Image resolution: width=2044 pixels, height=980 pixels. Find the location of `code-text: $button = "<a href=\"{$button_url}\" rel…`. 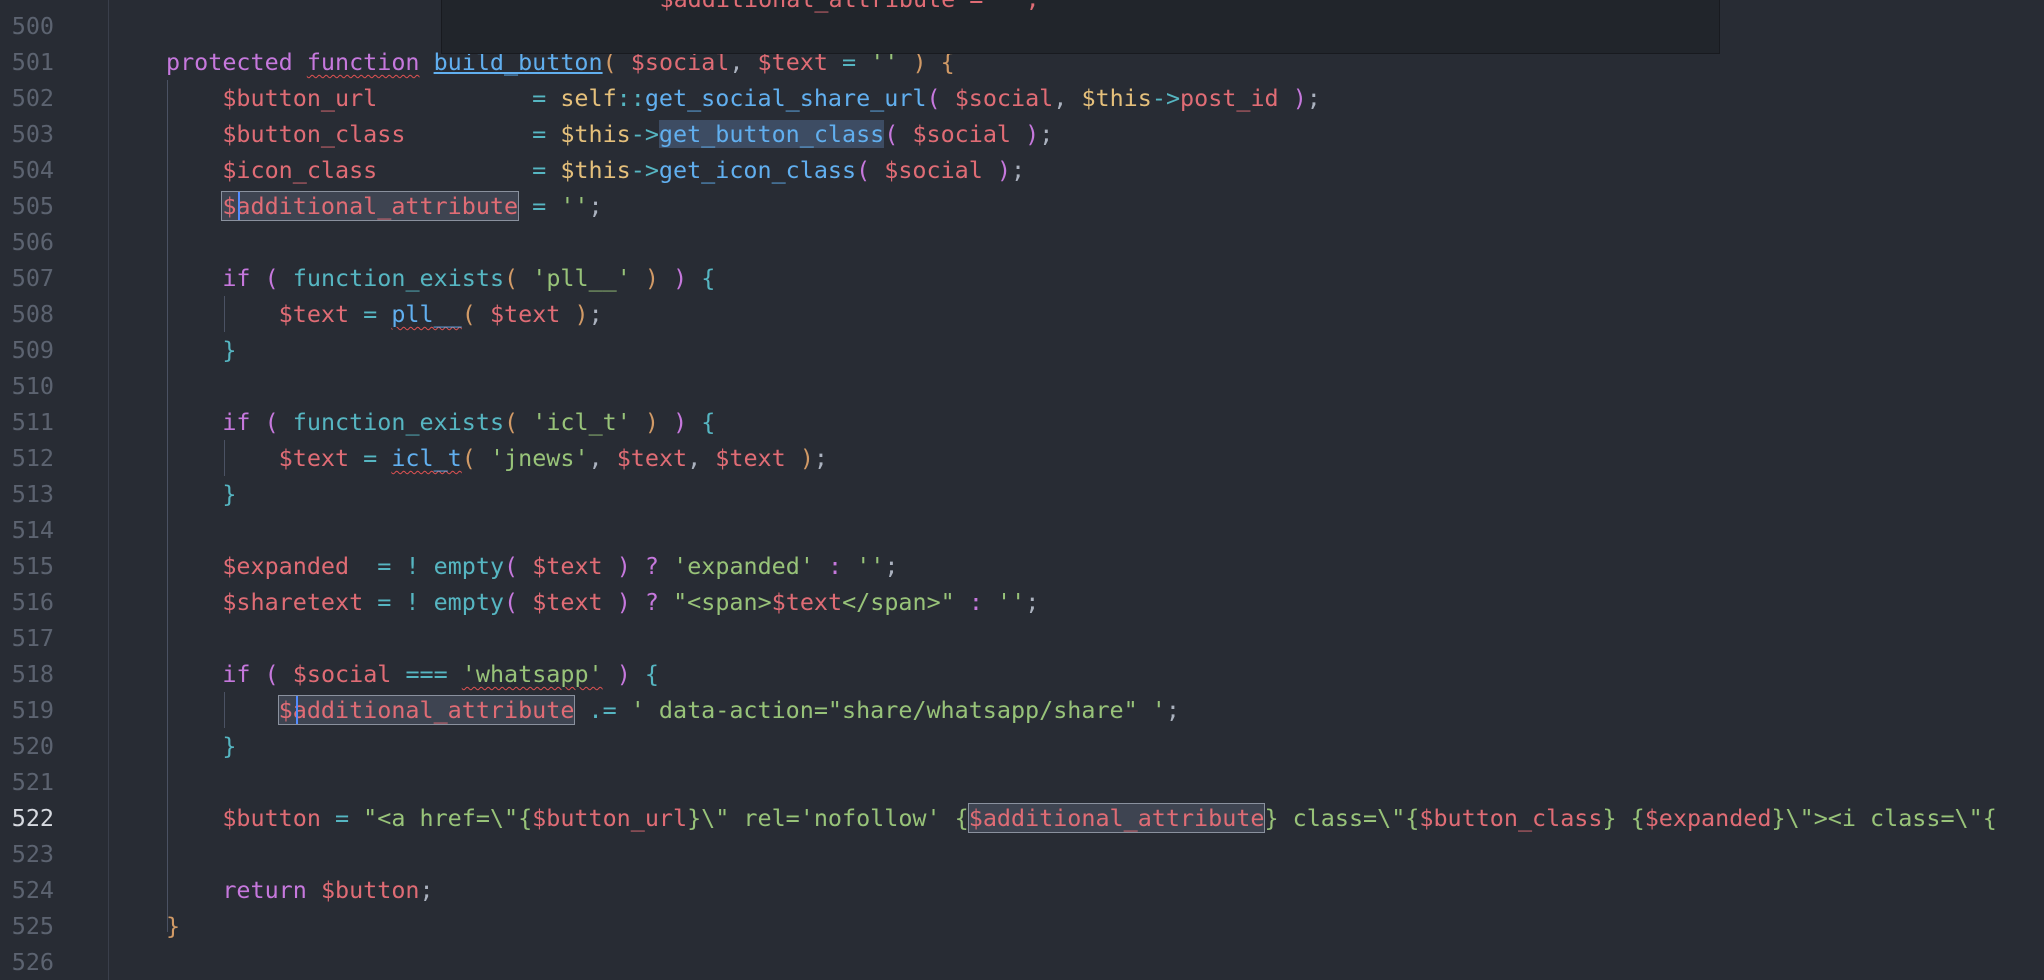

code-text: $button = "<a href=\"{$button_url}\" rel… is located at coordinates (1081, 818).